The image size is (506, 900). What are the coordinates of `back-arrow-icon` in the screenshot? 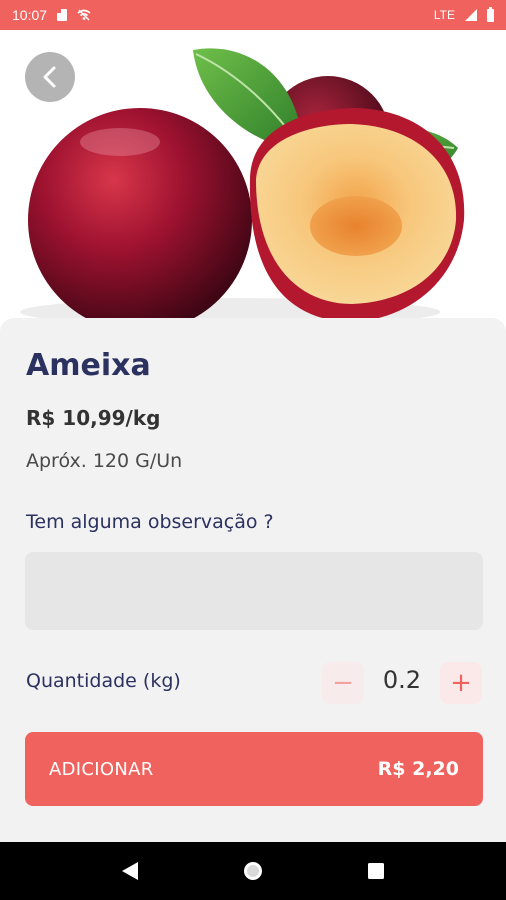 It's located at (49, 77).